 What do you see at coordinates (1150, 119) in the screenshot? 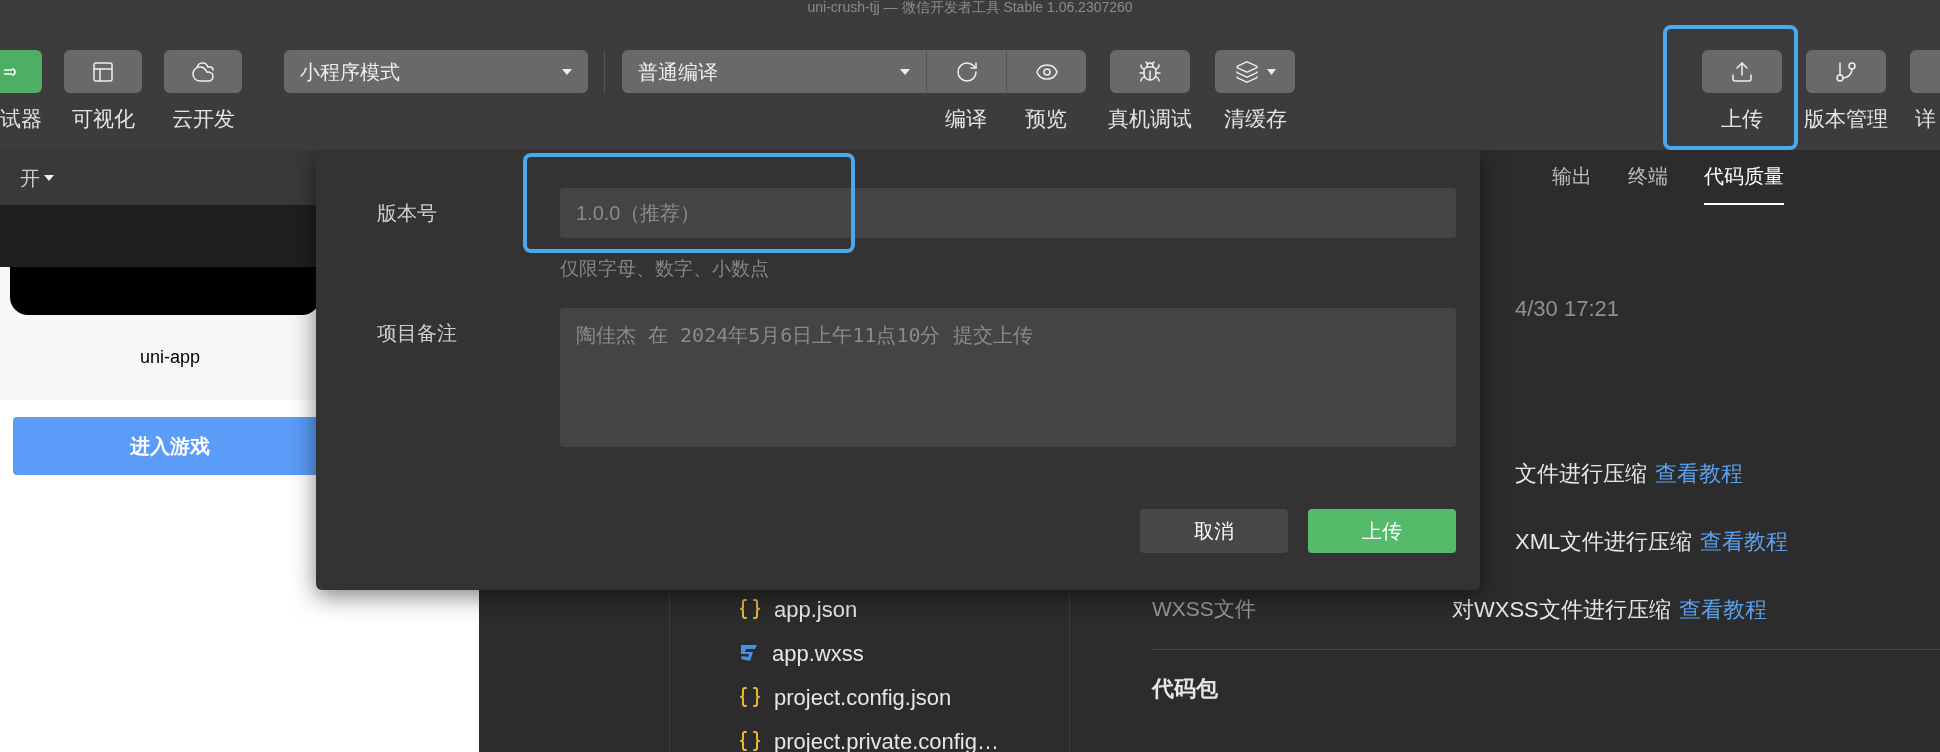
I see `toolbar-label: 真机调试` at bounding box center [1150, 119].